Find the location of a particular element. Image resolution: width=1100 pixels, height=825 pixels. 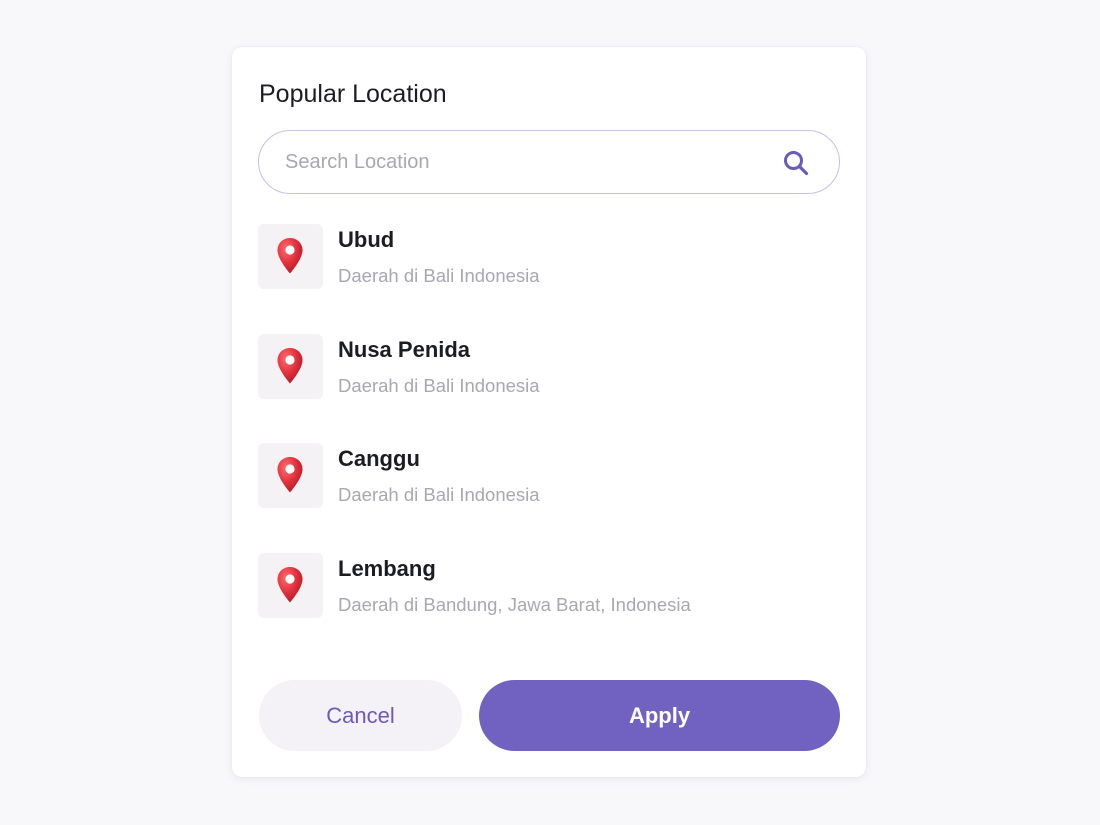

location-name: Lembang is located at coordinates (387, 568).